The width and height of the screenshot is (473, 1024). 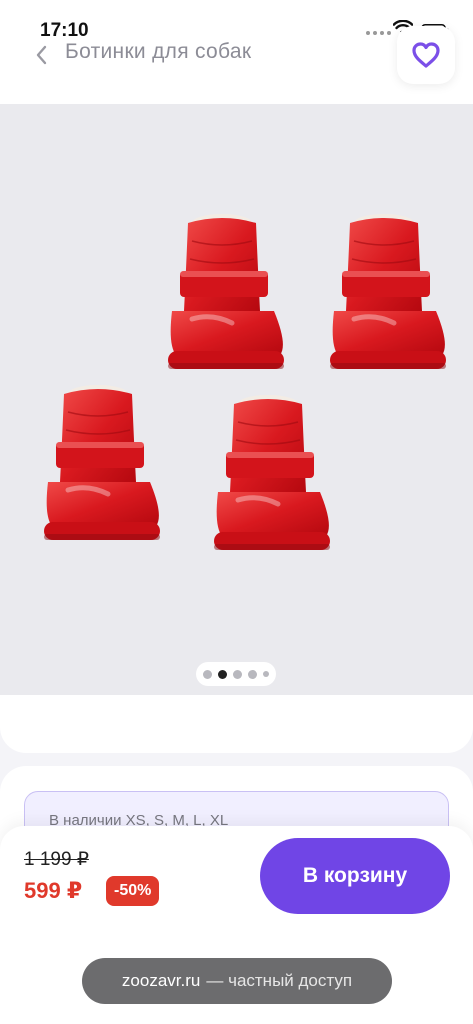 What do you see at coordinates (64, 30) in the screenshot?
I see `status-time: 17:10` at bounding box center [64, 30].